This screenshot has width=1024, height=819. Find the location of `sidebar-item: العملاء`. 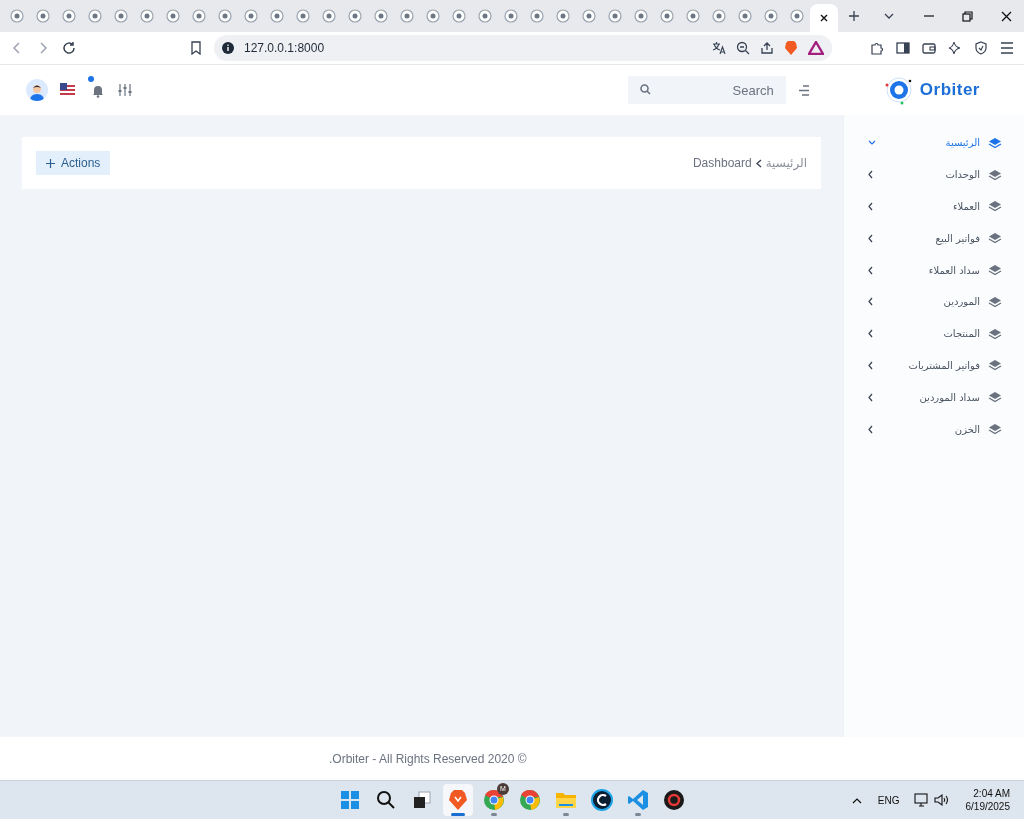

sidebar-item: العملاء is located at coordinates (934, 206).